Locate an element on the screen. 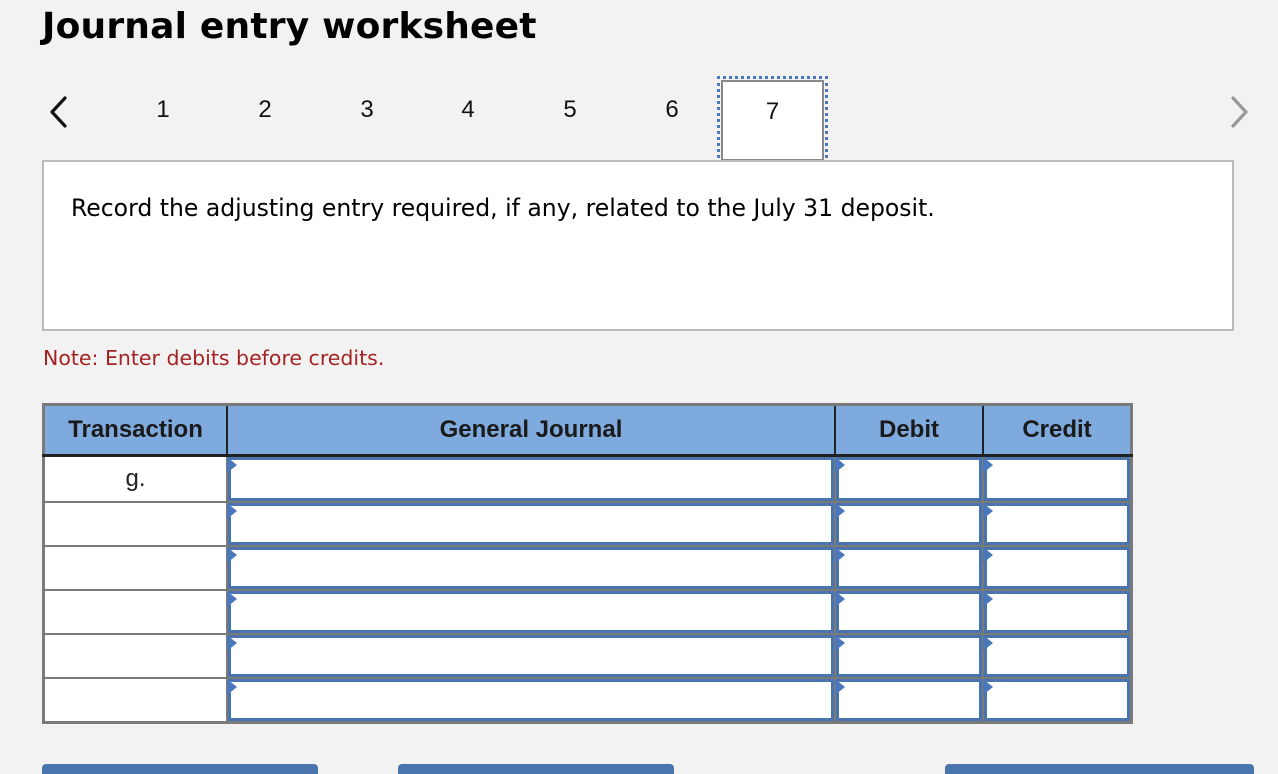 The height and width of the screenshot is (774, 1278). page-tab-1: 1 is located at coordinates (163, 110).